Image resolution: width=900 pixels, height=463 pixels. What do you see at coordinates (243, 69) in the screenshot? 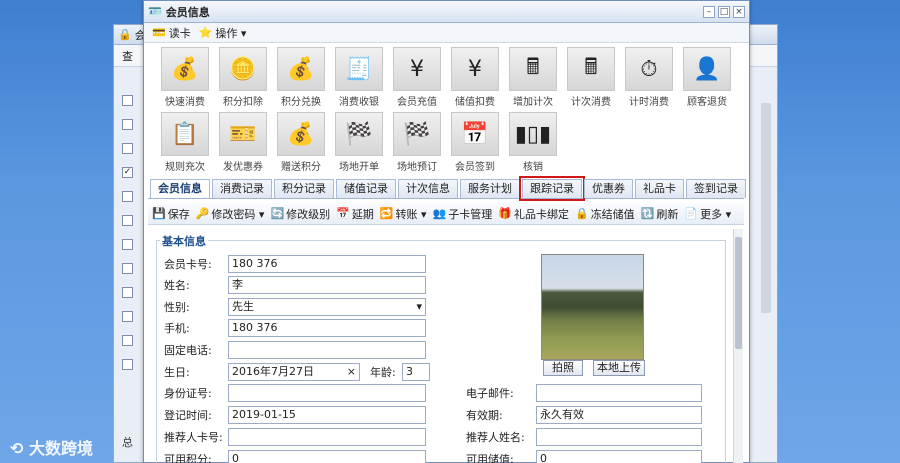
I see `coins-minus-icon: 🪙` at bounding box center [243, 69].